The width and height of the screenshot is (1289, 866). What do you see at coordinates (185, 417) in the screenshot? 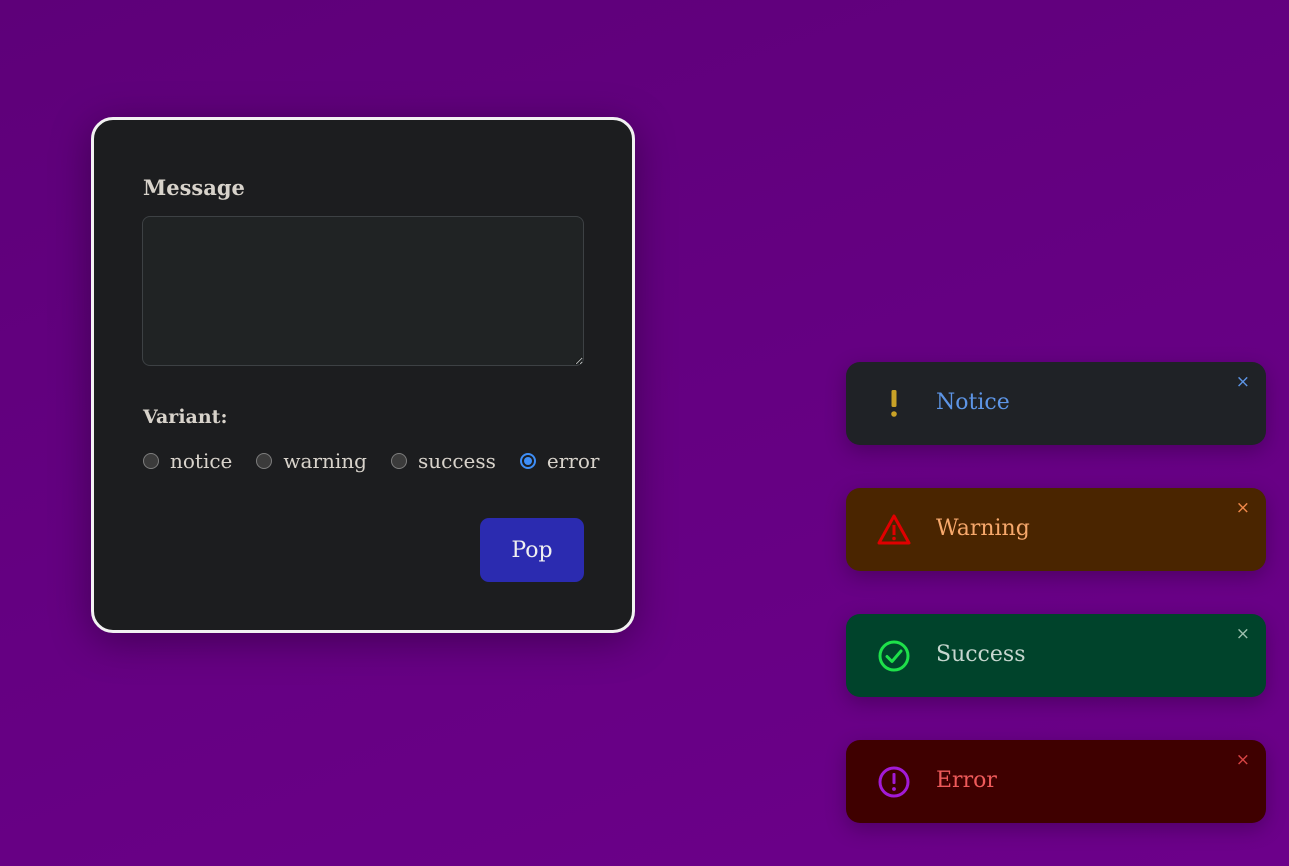
I see `variant-label: Variant:` at bounding box center [185, 417].